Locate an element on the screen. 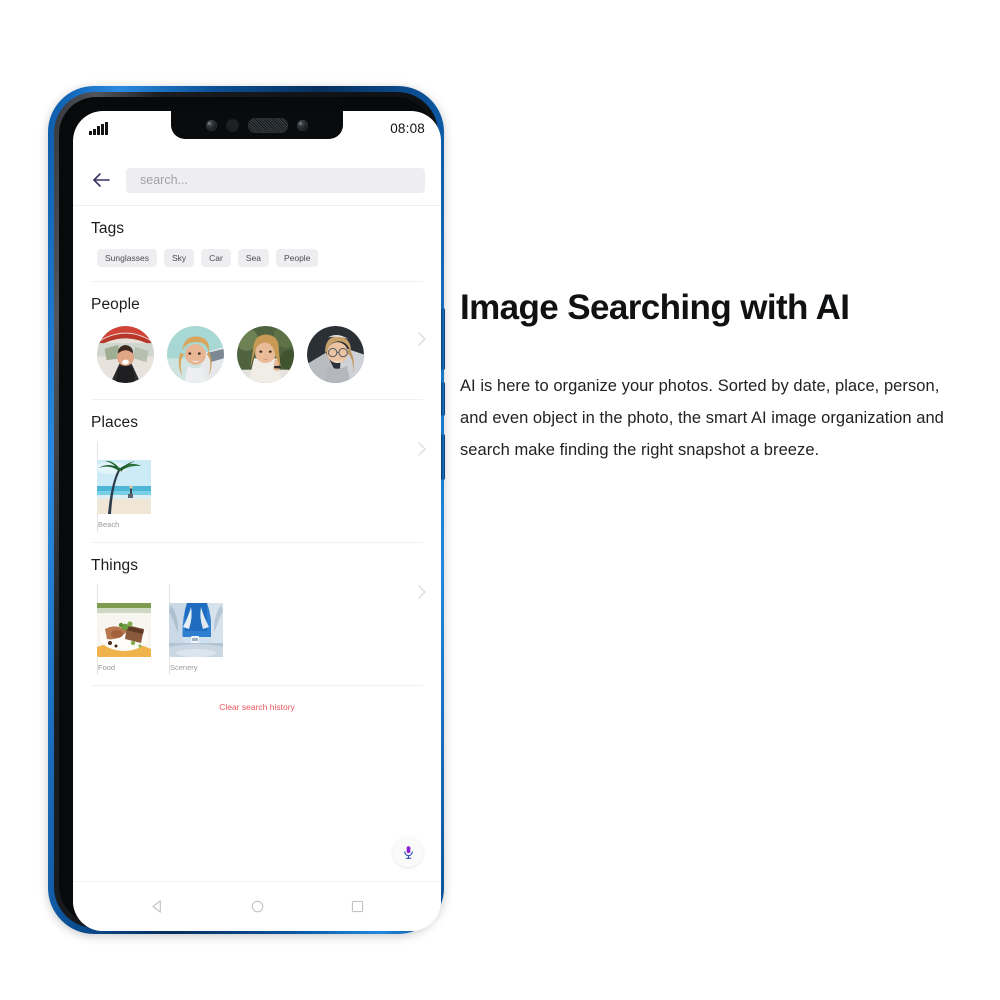 The width and height of the screenshot is (1000, 1000). tag-chip: Sunglasses is located at coordinates (127, 258).